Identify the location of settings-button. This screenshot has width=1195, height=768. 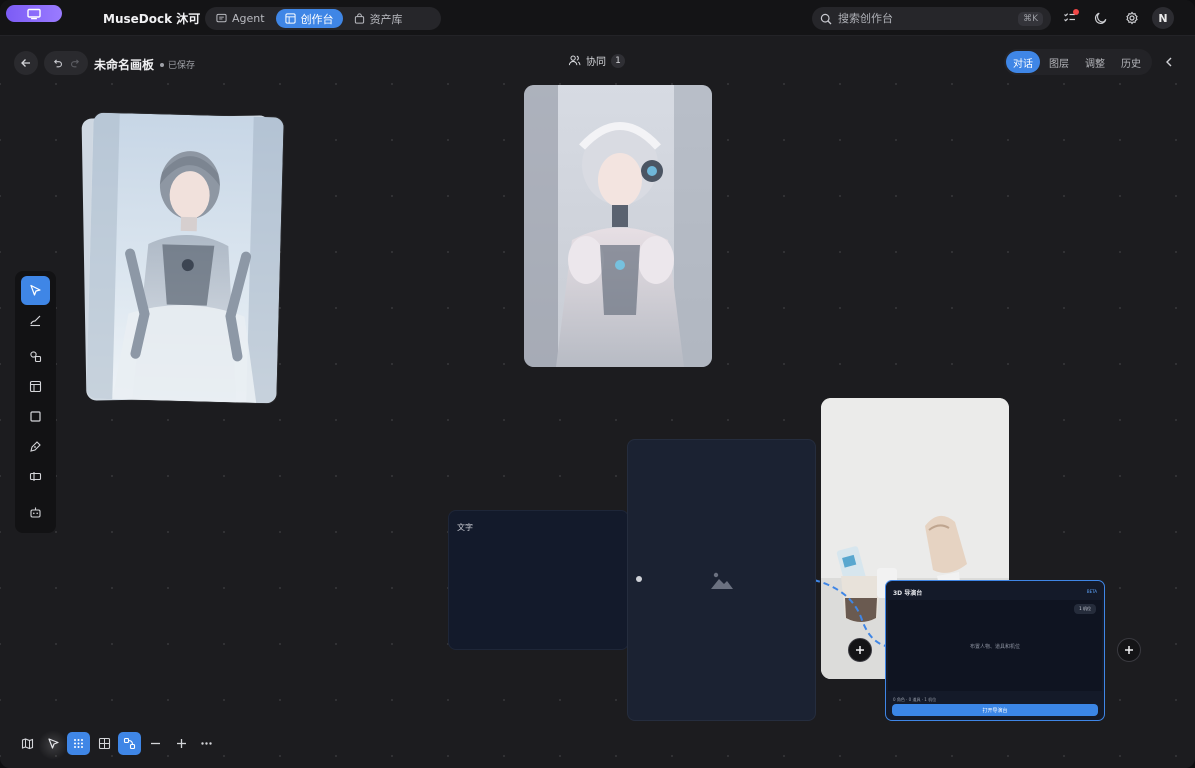
(1132, 18).